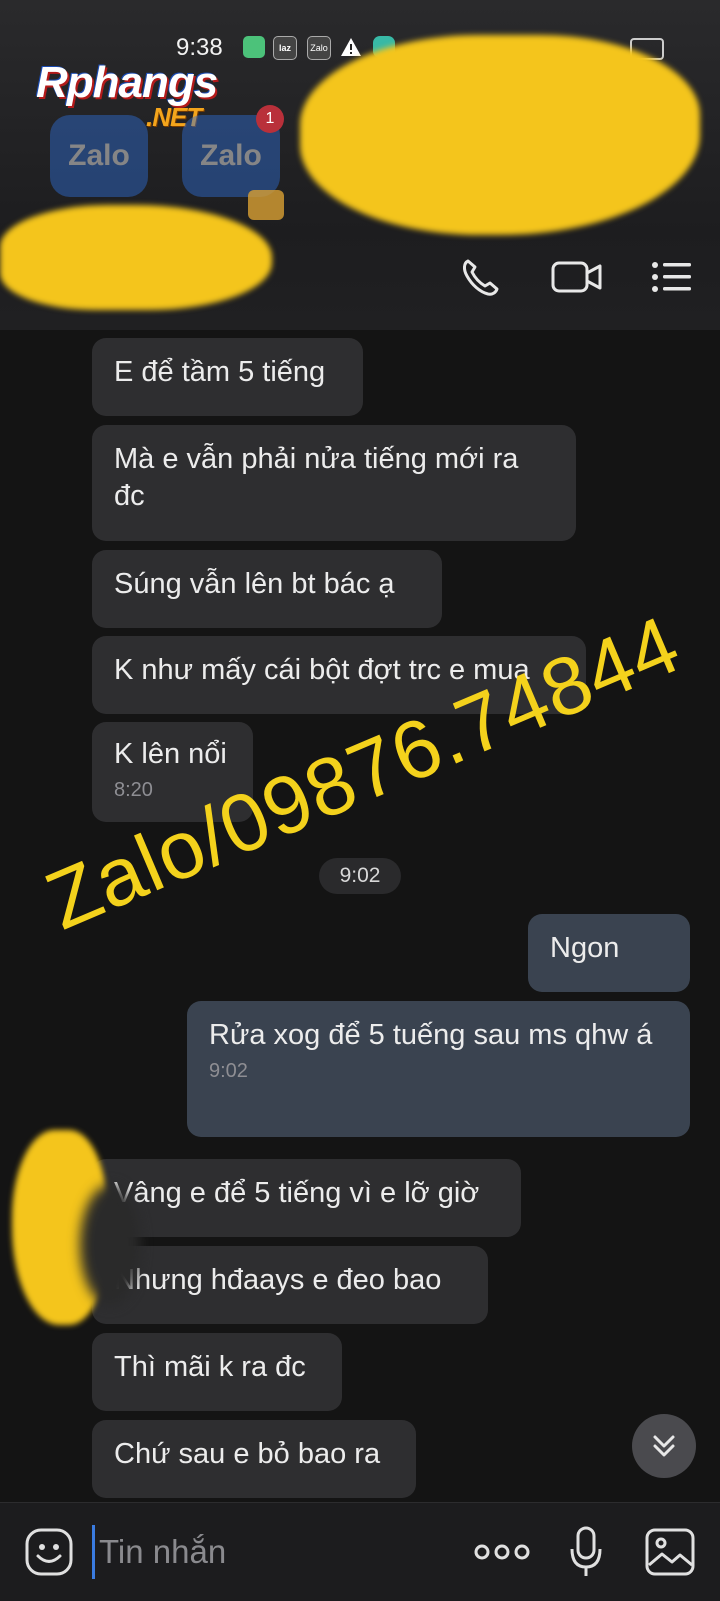 This screenshot has width=720, height=1601. I want to click on message-incoming: Thì mãi k ra đc, so click(217, 1372).